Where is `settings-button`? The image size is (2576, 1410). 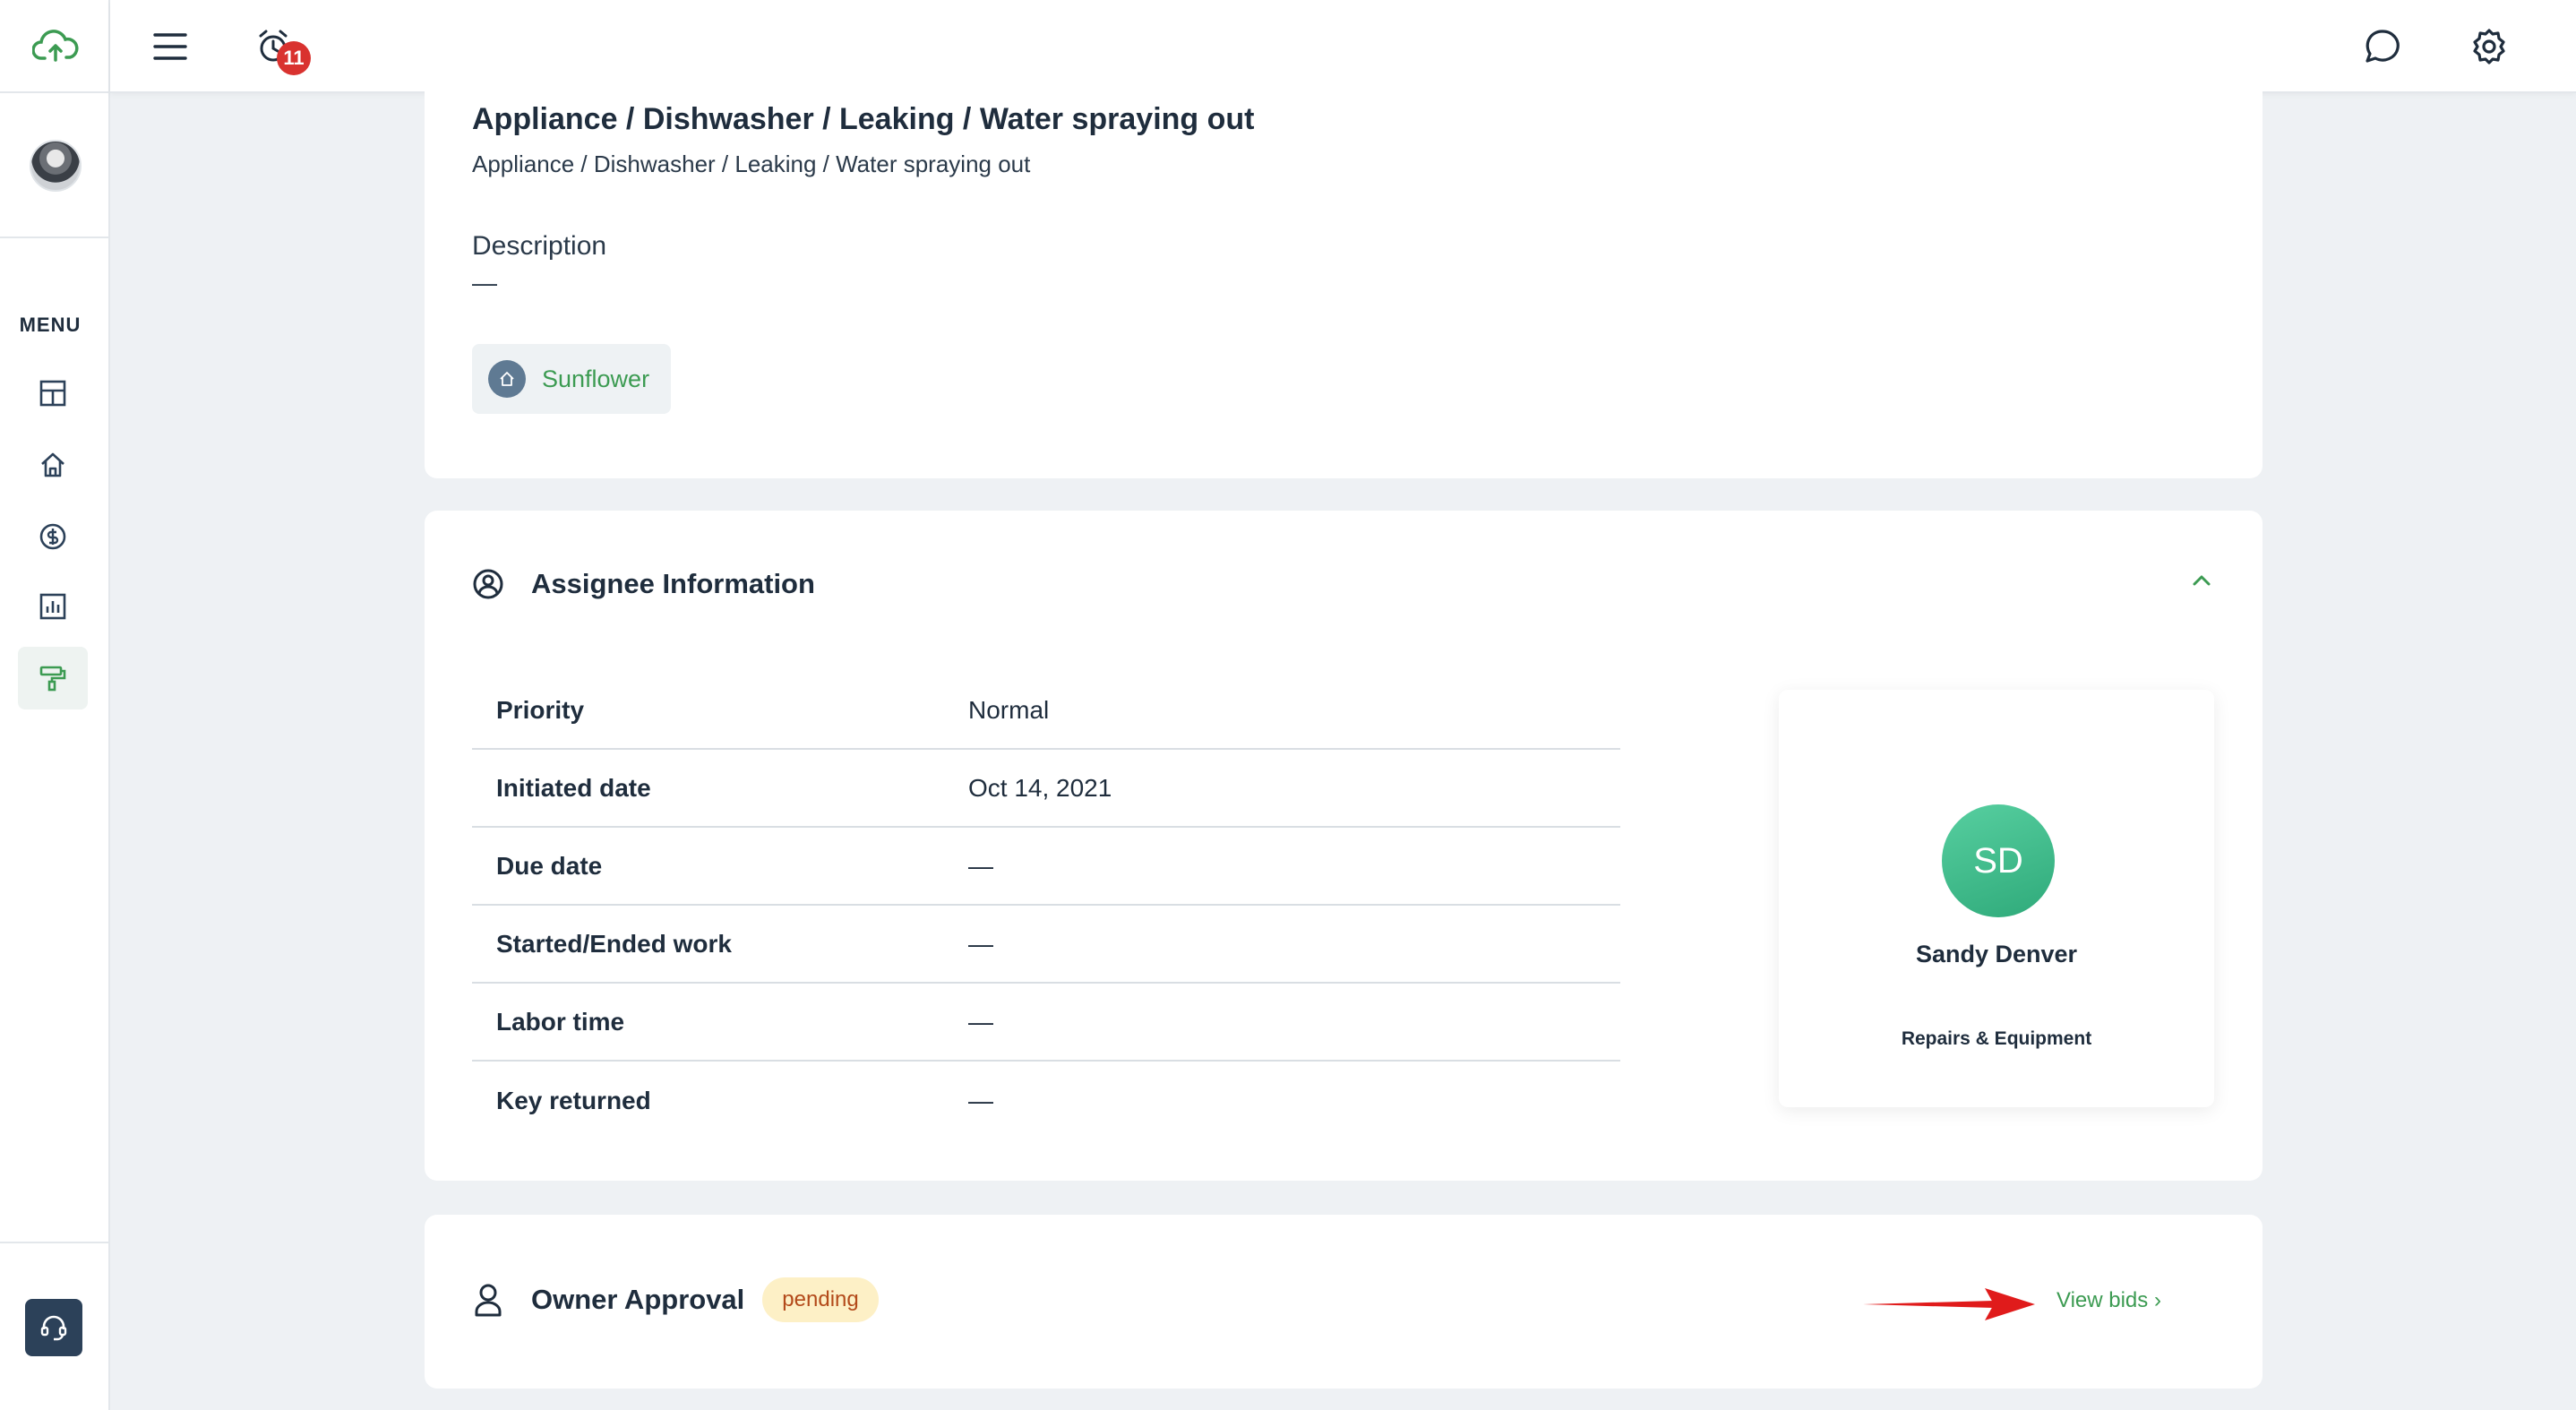 settings-button is located at coordinates (2489, 46).